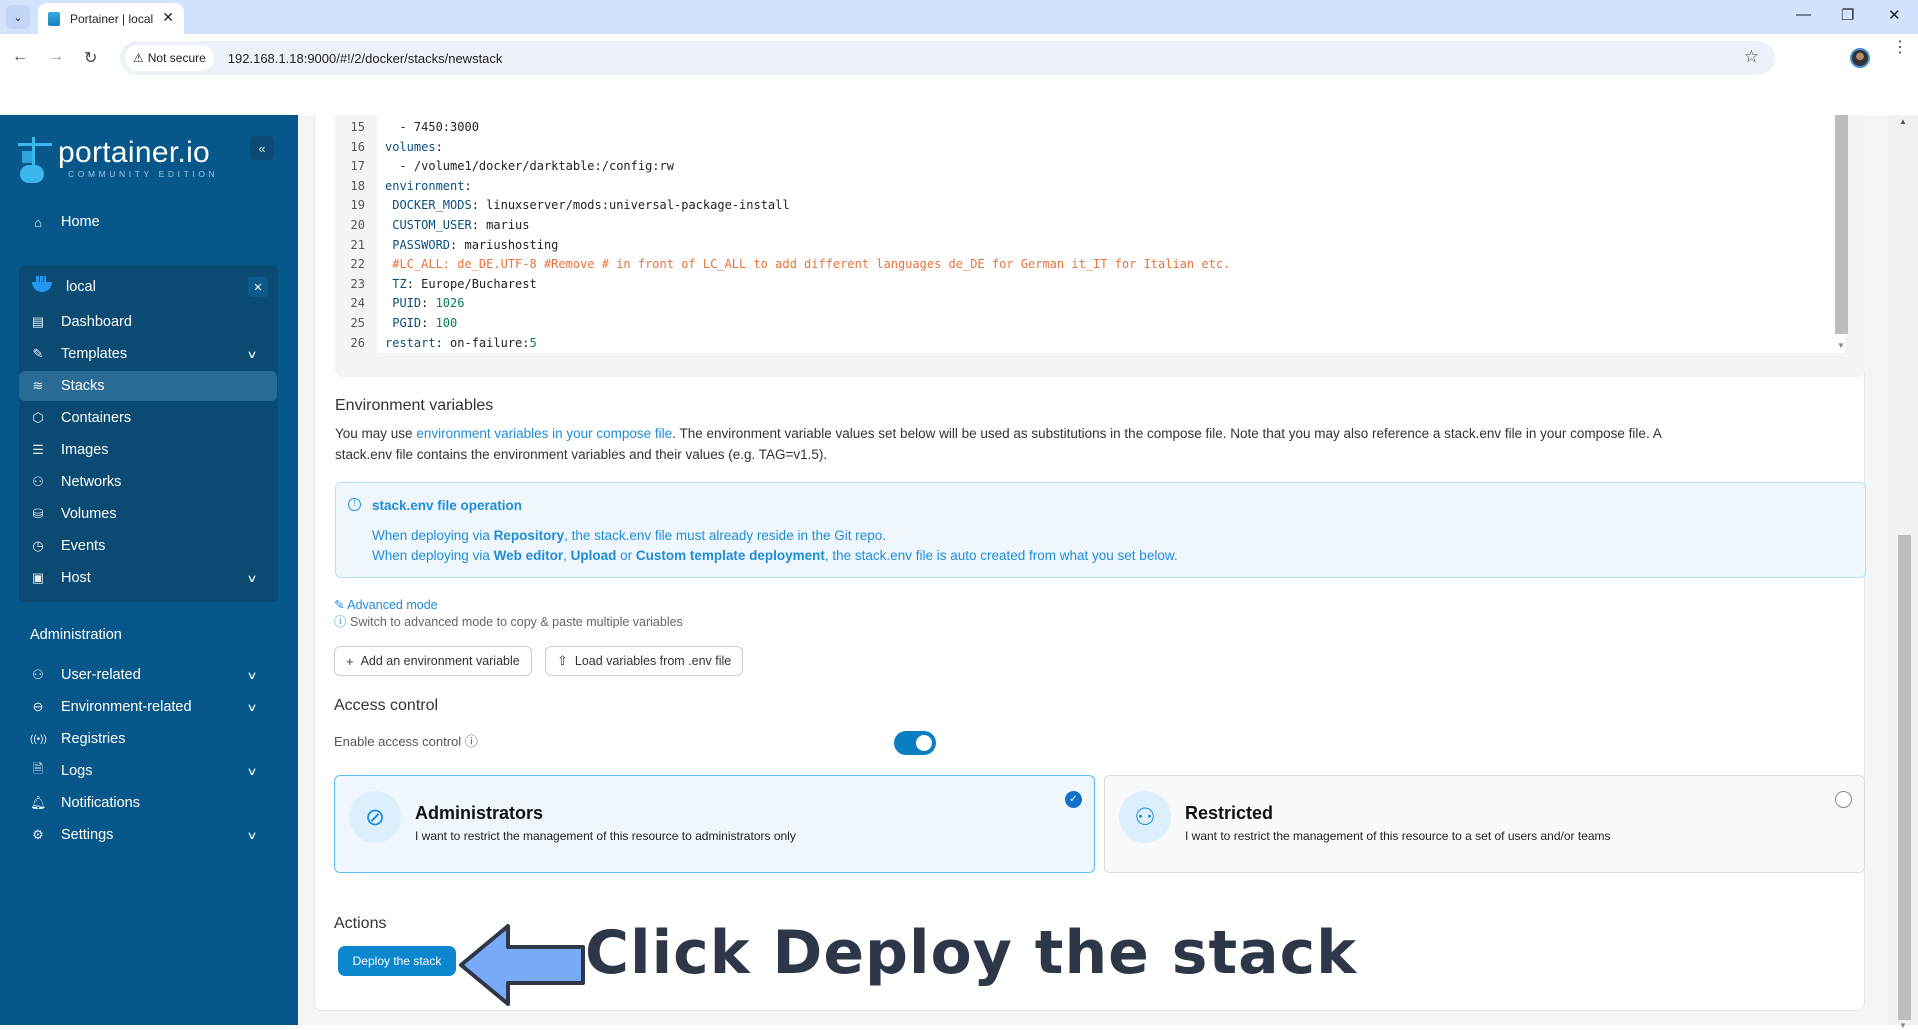 This screenshot has height=1030, width=1918. I want to click on sidebar-item-stacks: ≋ Stacks, so click(148, 386).